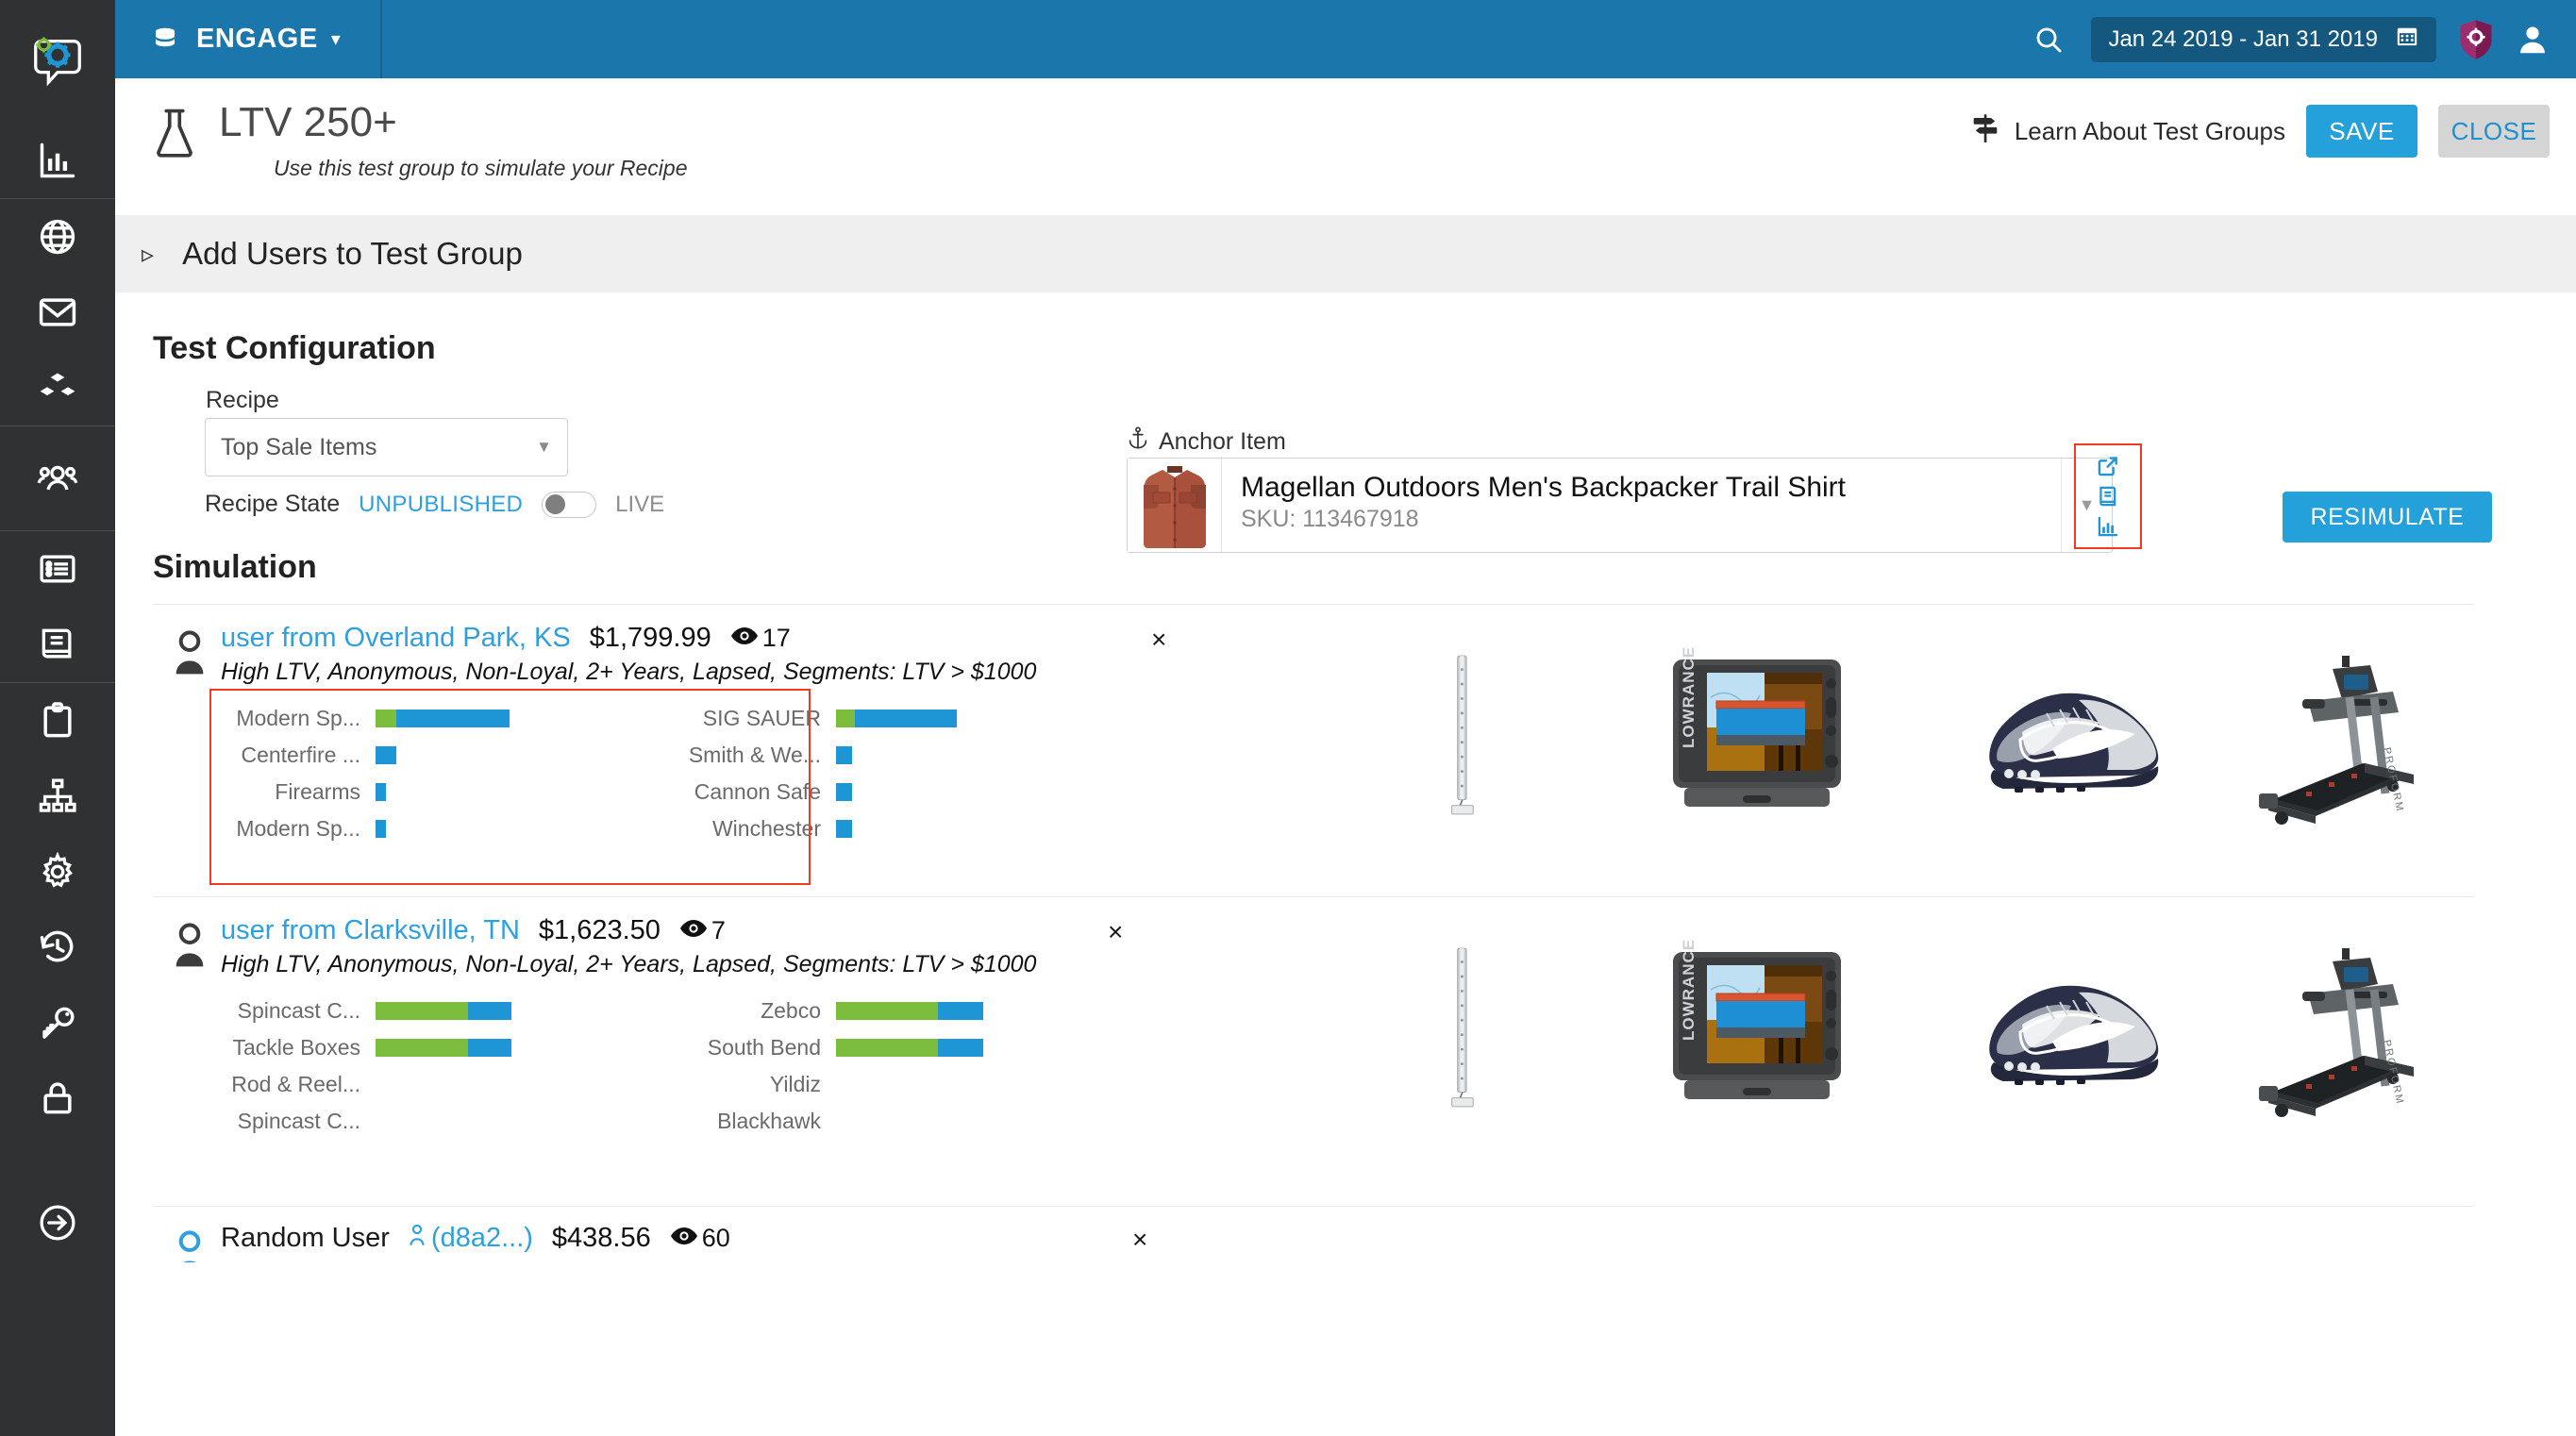  What do you see at coordinates (481, 1238) in the screenshot?
I see `user-id-label: (d8a2...)` at bounding box center [481, 1238].